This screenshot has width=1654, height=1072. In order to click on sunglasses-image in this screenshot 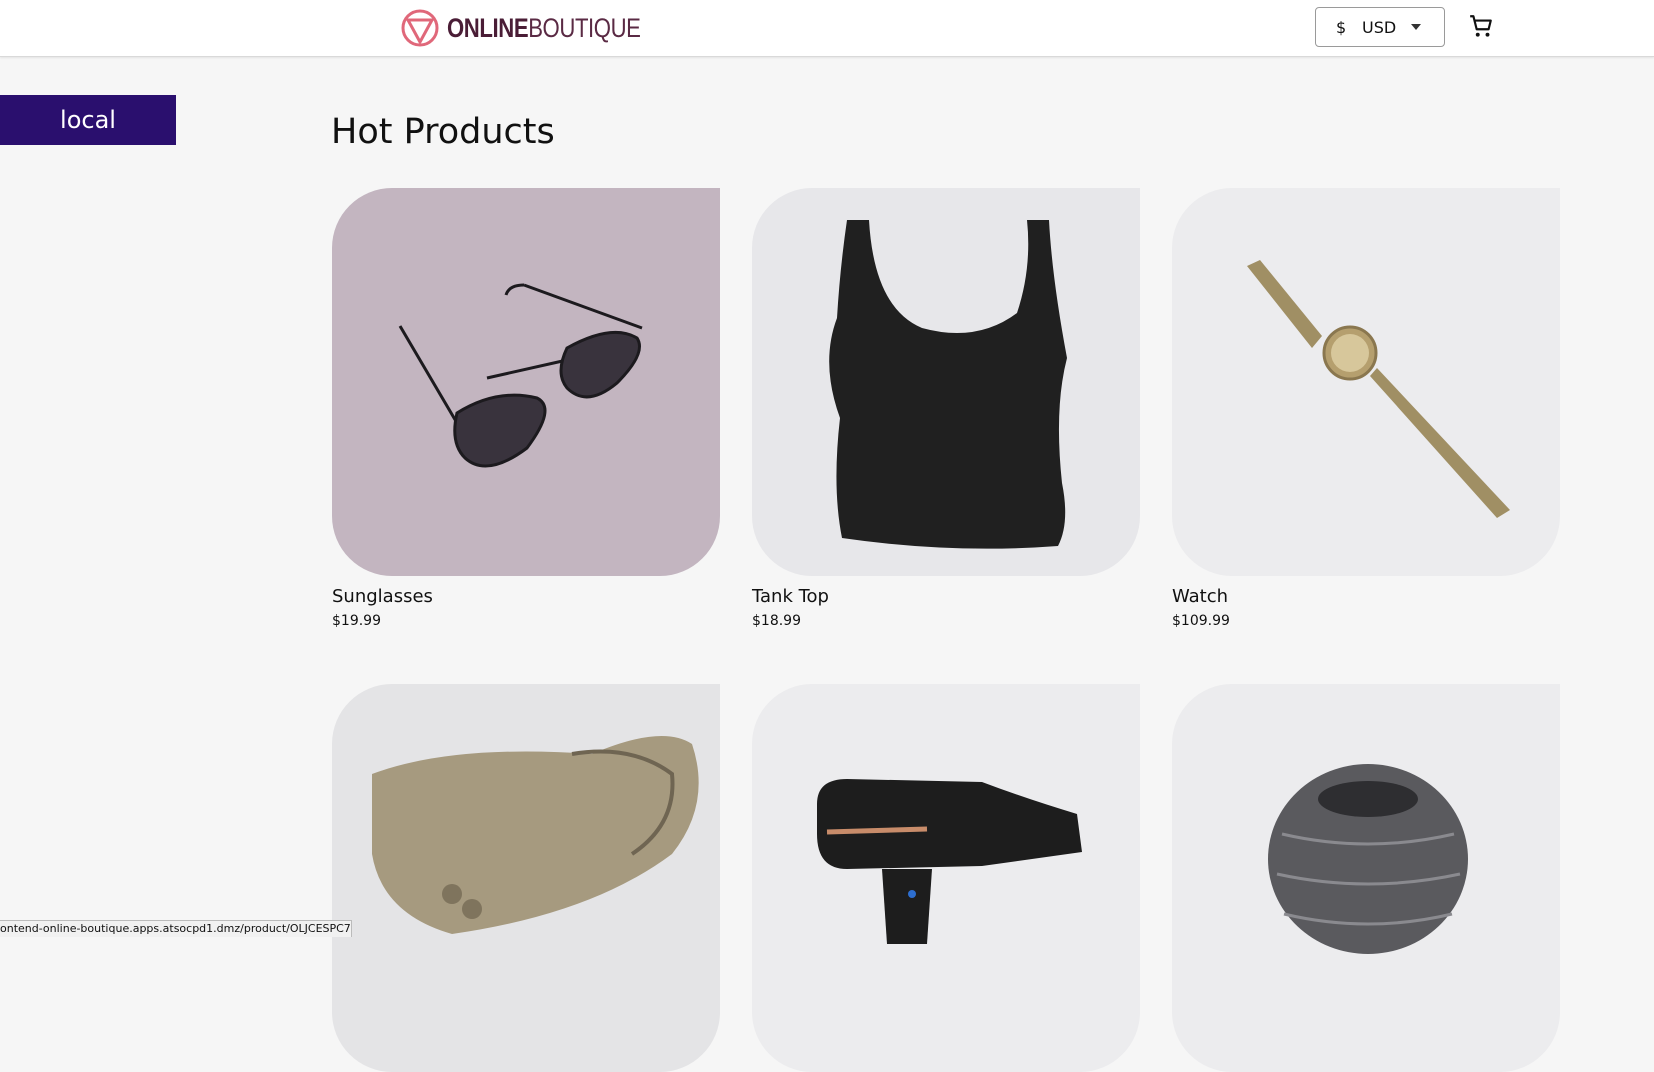, I will do `click(526, 382)`.